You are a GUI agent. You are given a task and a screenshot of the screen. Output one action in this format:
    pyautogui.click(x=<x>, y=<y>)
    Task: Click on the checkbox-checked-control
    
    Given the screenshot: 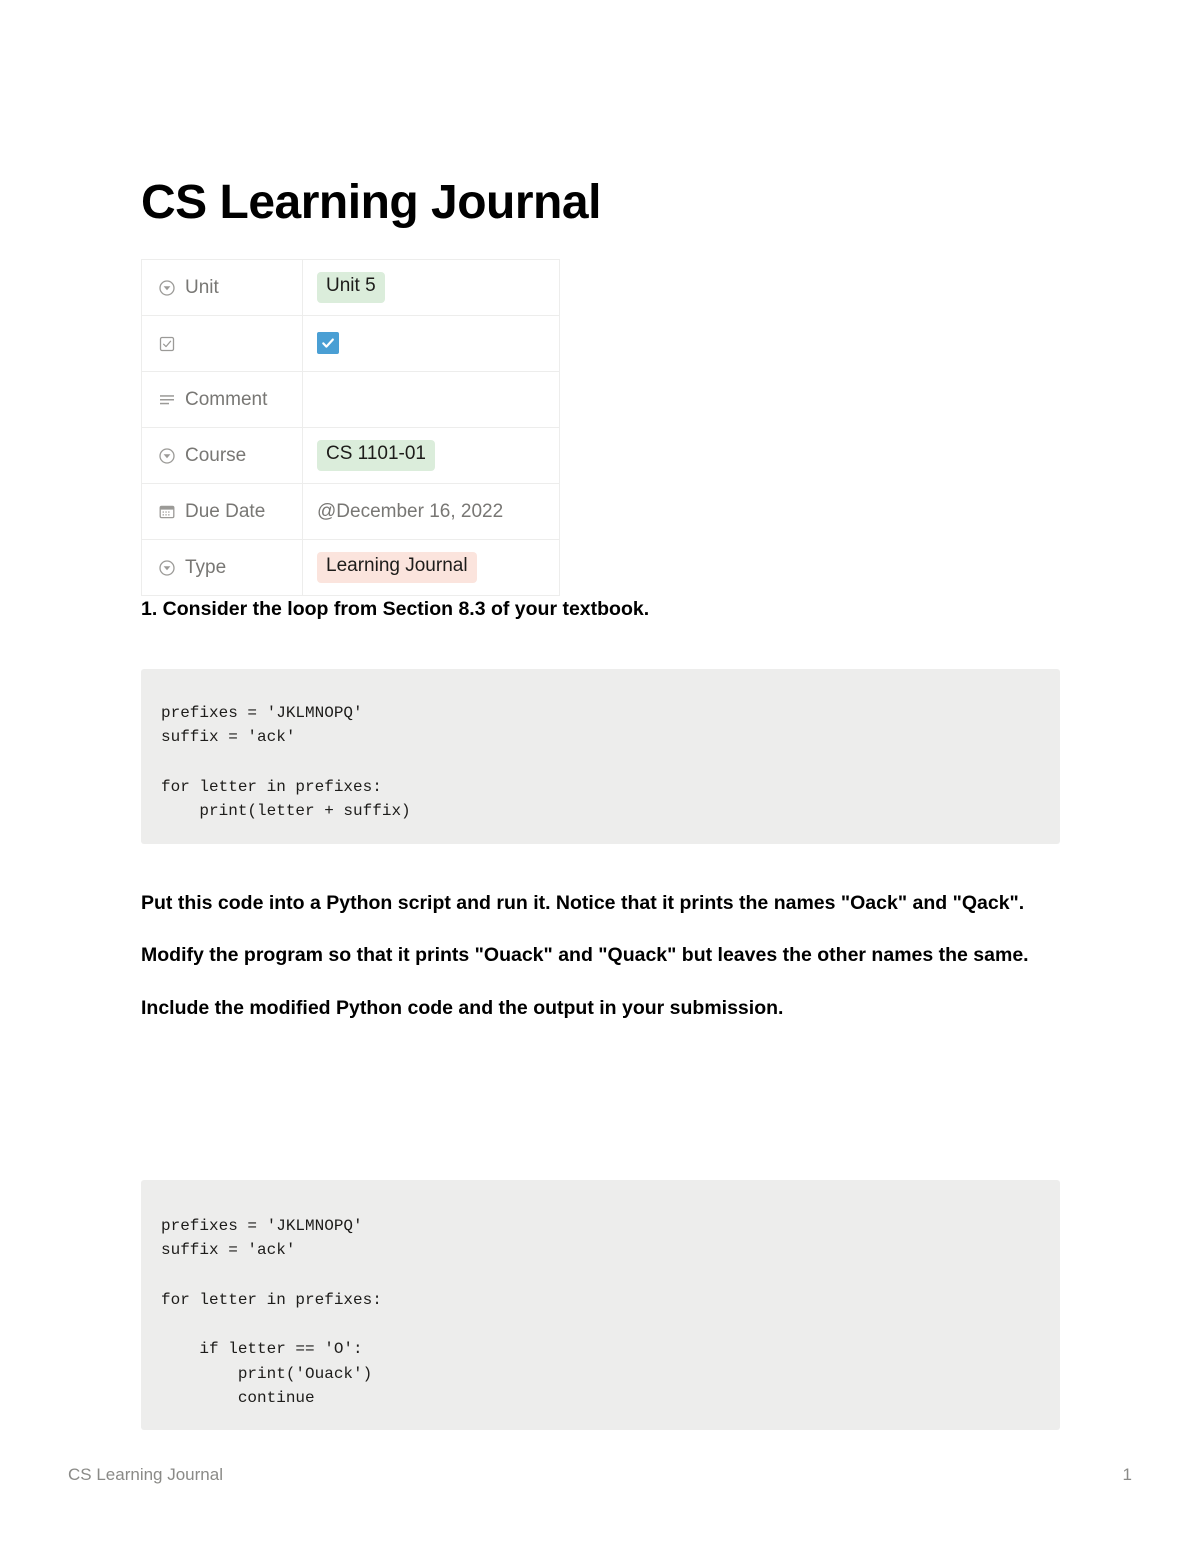 What is the action you would take?
    pyautogui.click(x=328, y=342)
    